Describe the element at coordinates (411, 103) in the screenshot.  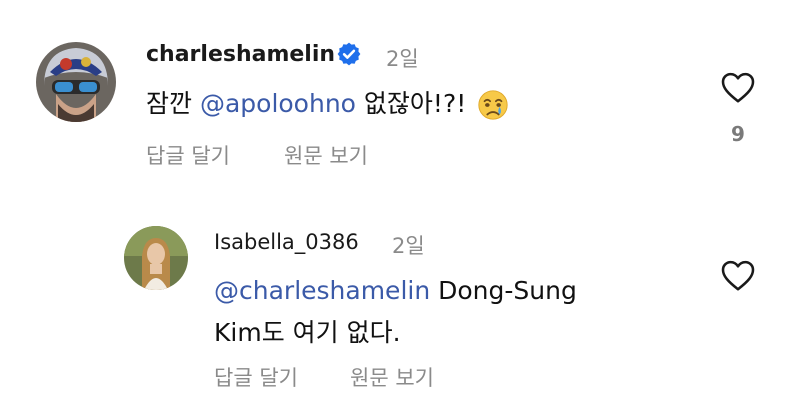
I see `comment-text-segment: 없잖아!?!` at that location.